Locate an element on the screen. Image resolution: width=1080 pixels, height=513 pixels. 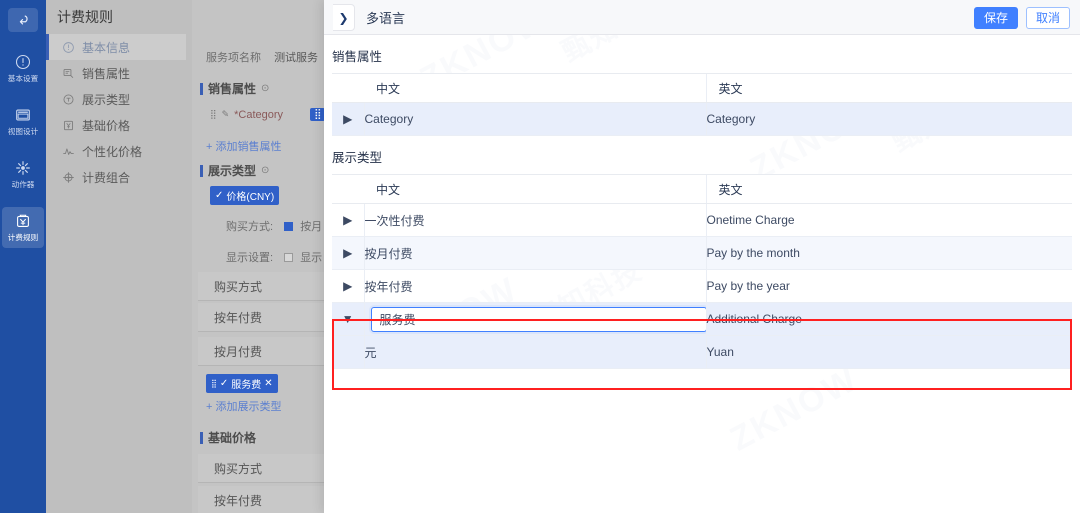
cell-chinese-editing is located at coordinates (535, 319).